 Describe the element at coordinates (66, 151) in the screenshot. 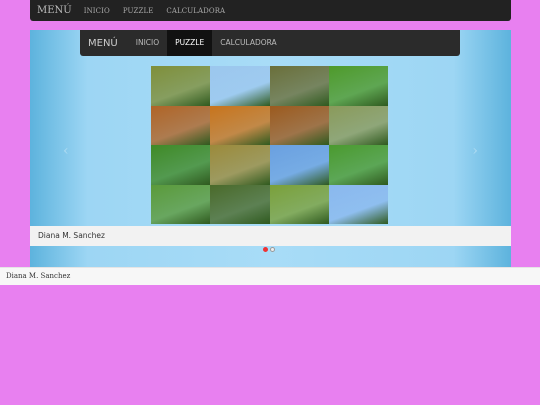

I see `slider-prev-arrow-icon: ‹` at that location.